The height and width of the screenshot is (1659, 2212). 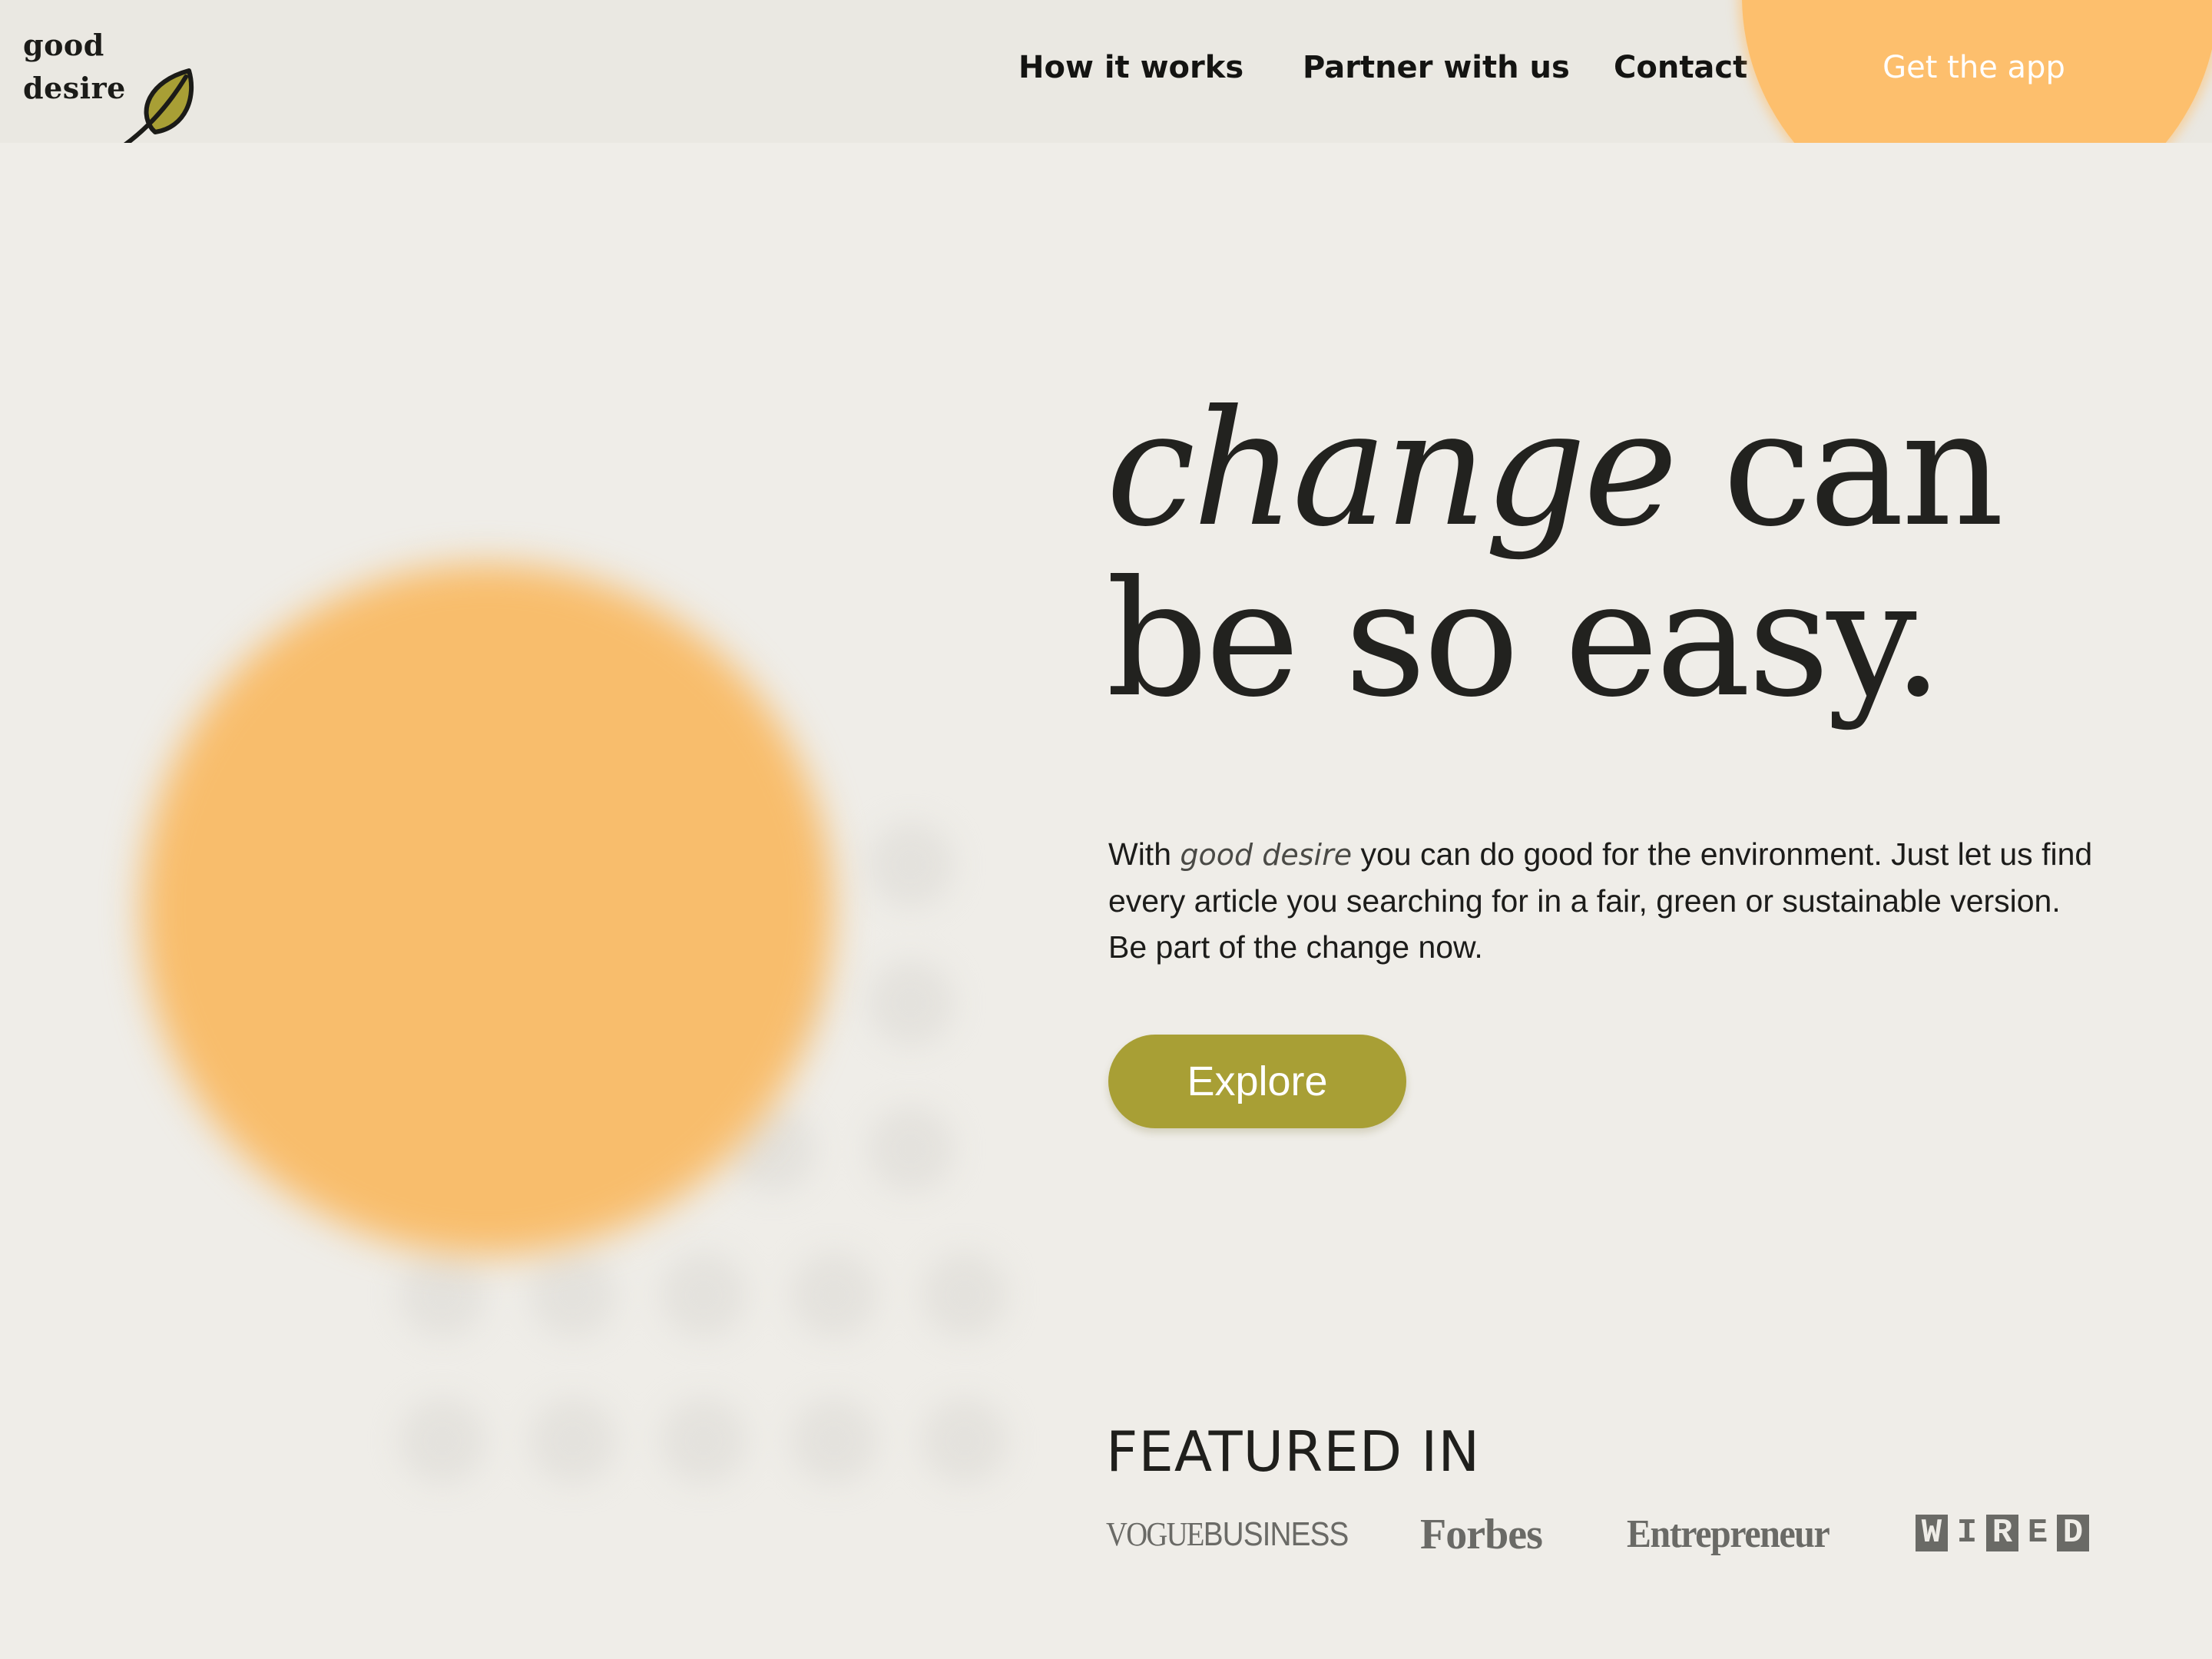 I want to click on forbes-logo: Forbes, so click(x=1481, y=1534).